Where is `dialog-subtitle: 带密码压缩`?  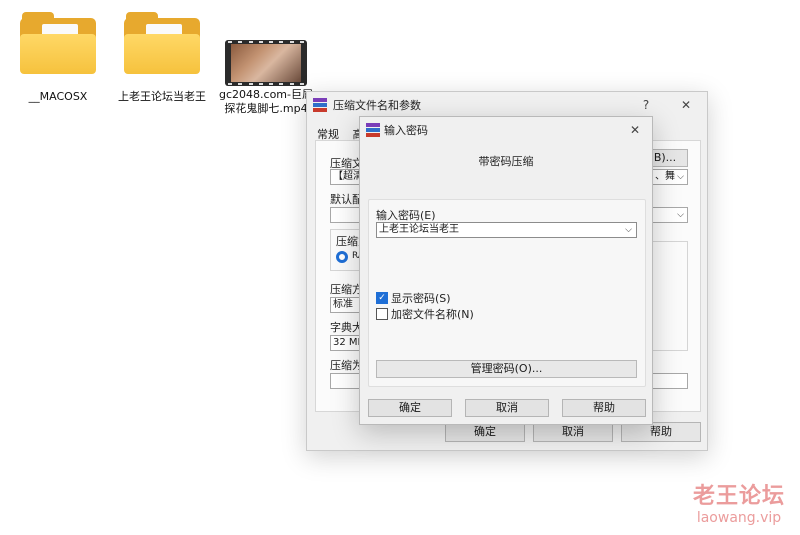 dialog-subtitle: 带密码压缩 is located at coordinates (506, 161).